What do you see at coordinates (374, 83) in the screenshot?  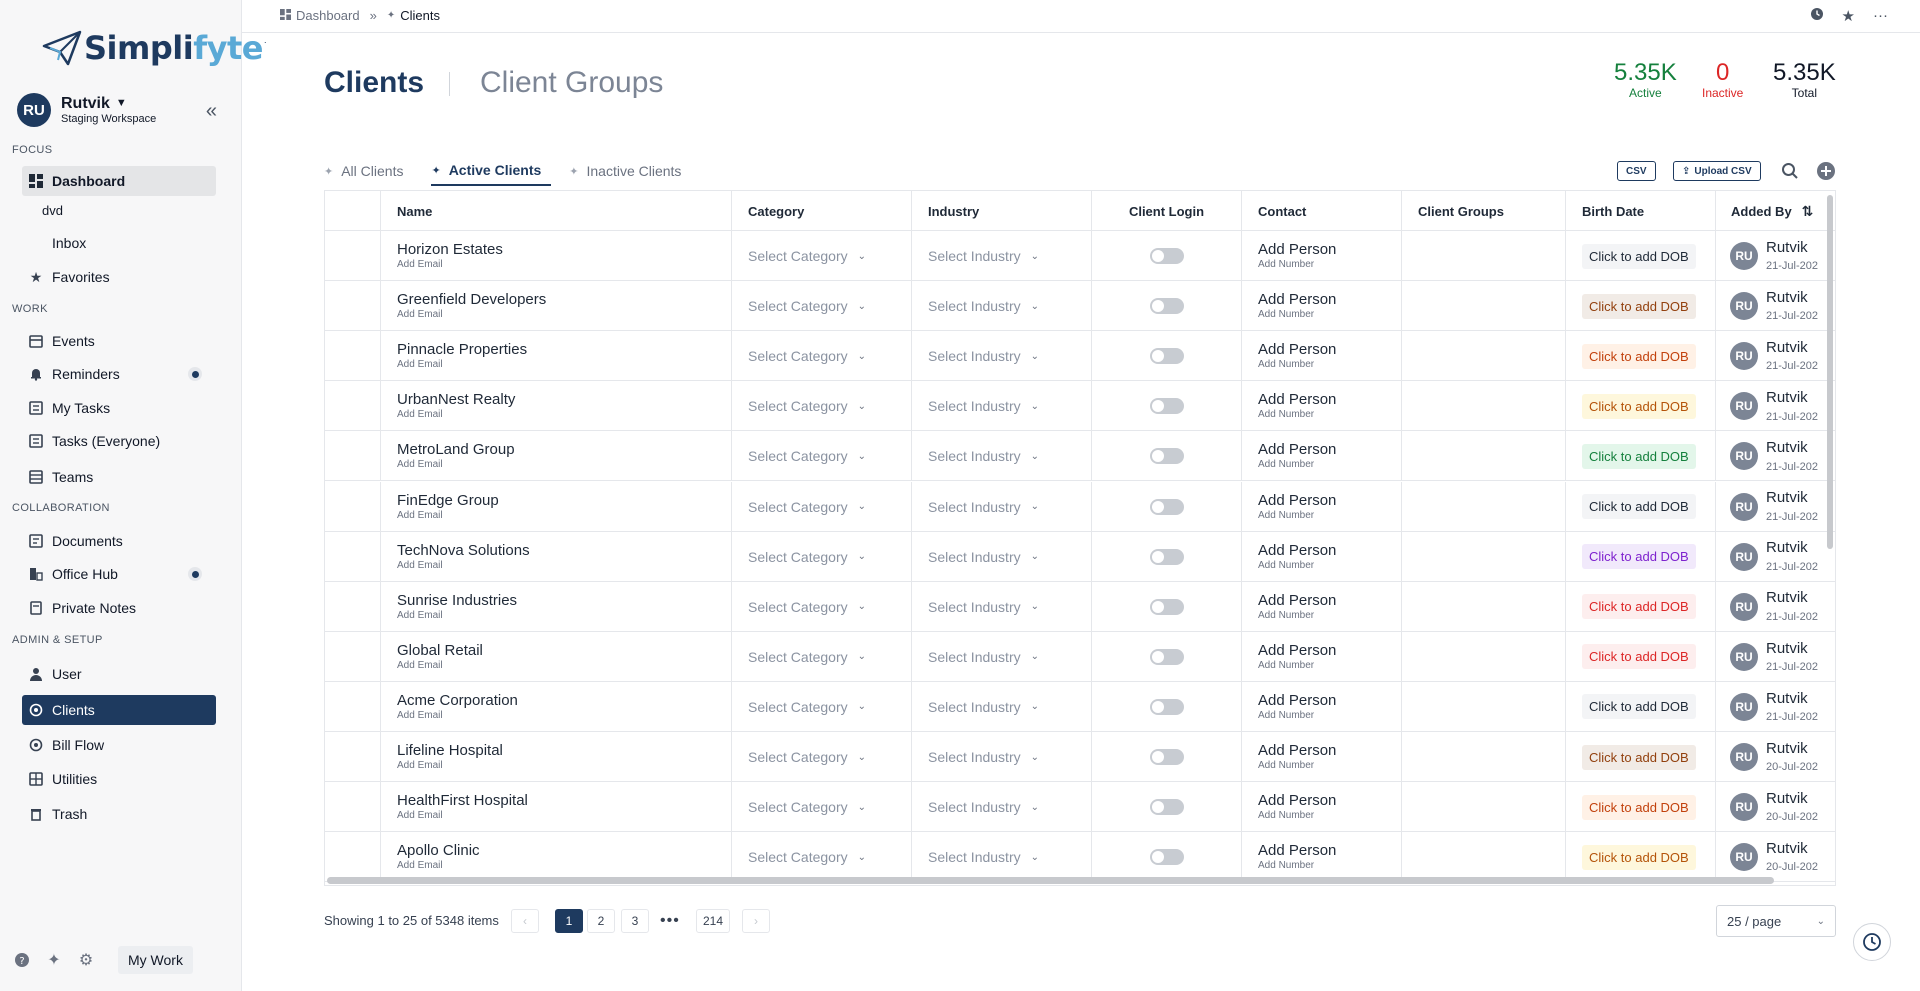 I see `page-title: Clients` at bounding box center [374, 83].